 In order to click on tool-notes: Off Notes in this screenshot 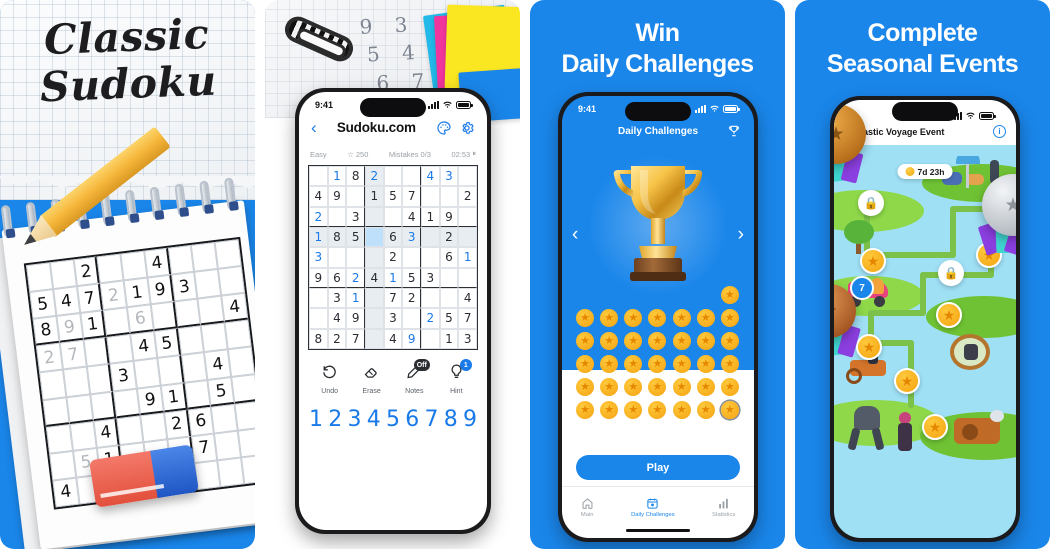, I will do `click(417, 377)`.